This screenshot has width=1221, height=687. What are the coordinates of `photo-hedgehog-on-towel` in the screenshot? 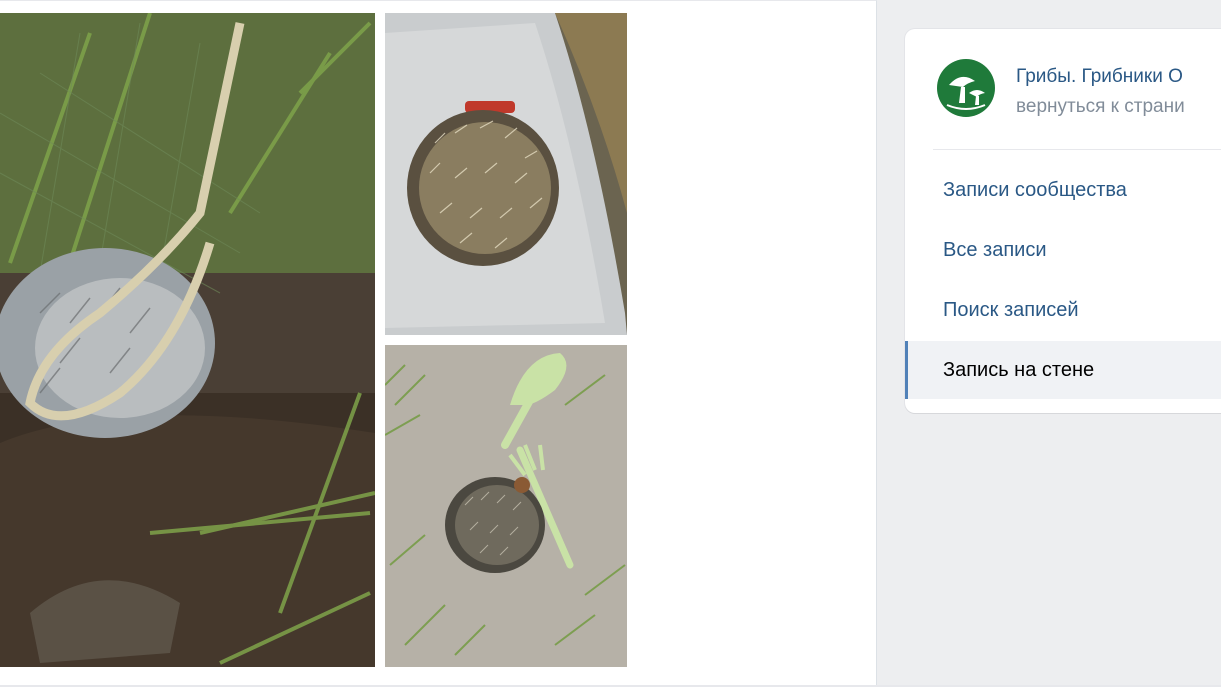 It's located at (506, 174).